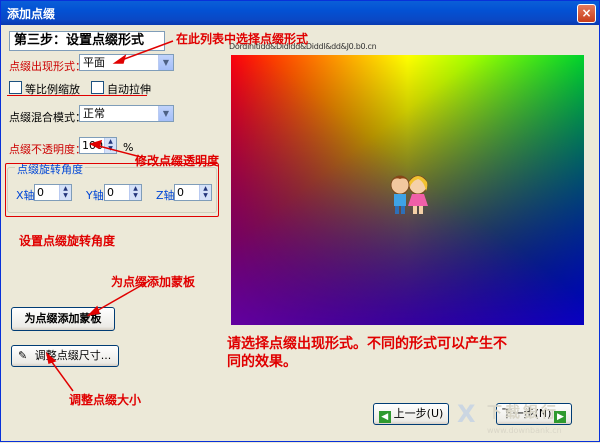 This screenshot has height=443, width=600. Describe the element at coordinates (177, 161) in the screenshot. I see `annotation-modify-opacity: 修改点缀透明度` at that location.